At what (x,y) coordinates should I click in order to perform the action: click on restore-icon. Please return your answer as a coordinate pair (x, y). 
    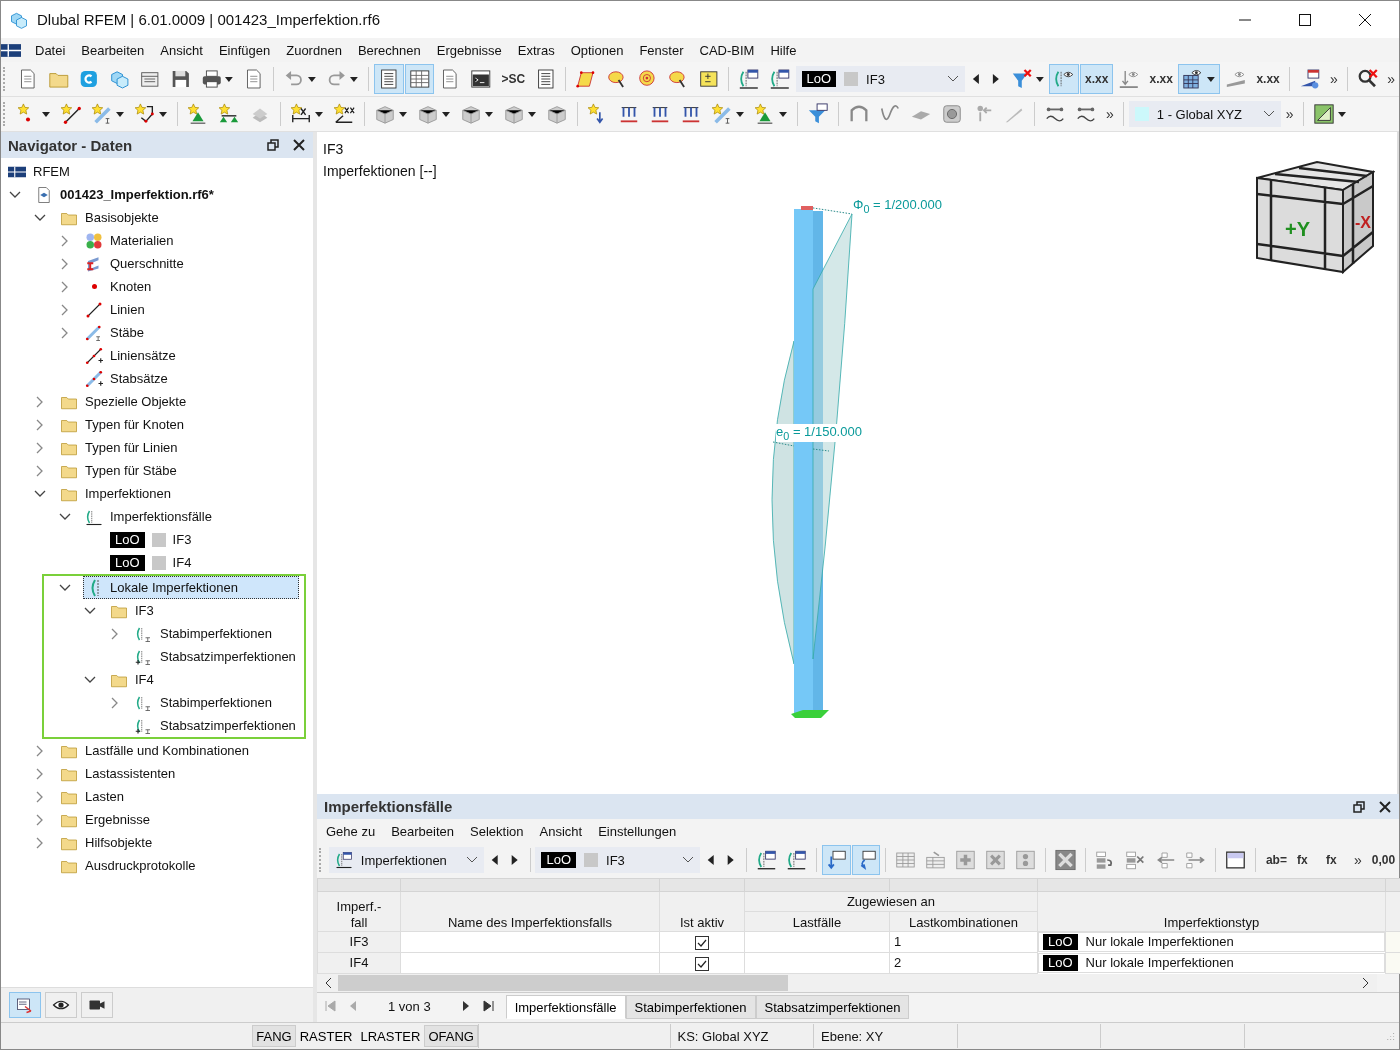
    Looking at the image, I should click on (273, 145).